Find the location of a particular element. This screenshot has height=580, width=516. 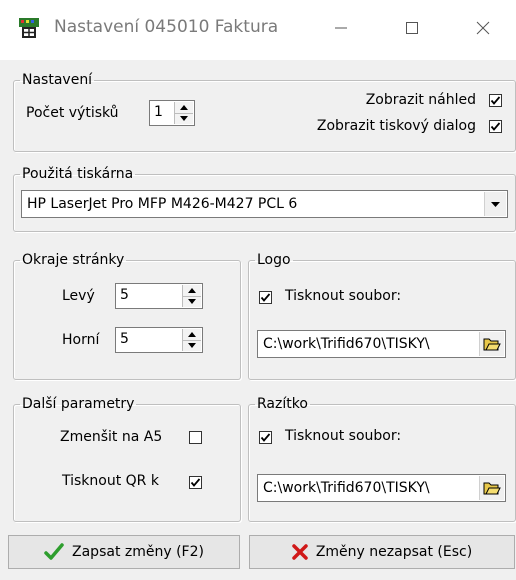

horni-value: 5 is located at coordinates (124, 339).